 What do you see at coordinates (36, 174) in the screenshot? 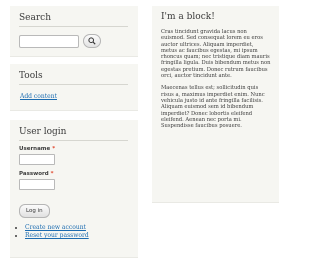
I see `password-label: Password *` at bounding box center [36, 174].